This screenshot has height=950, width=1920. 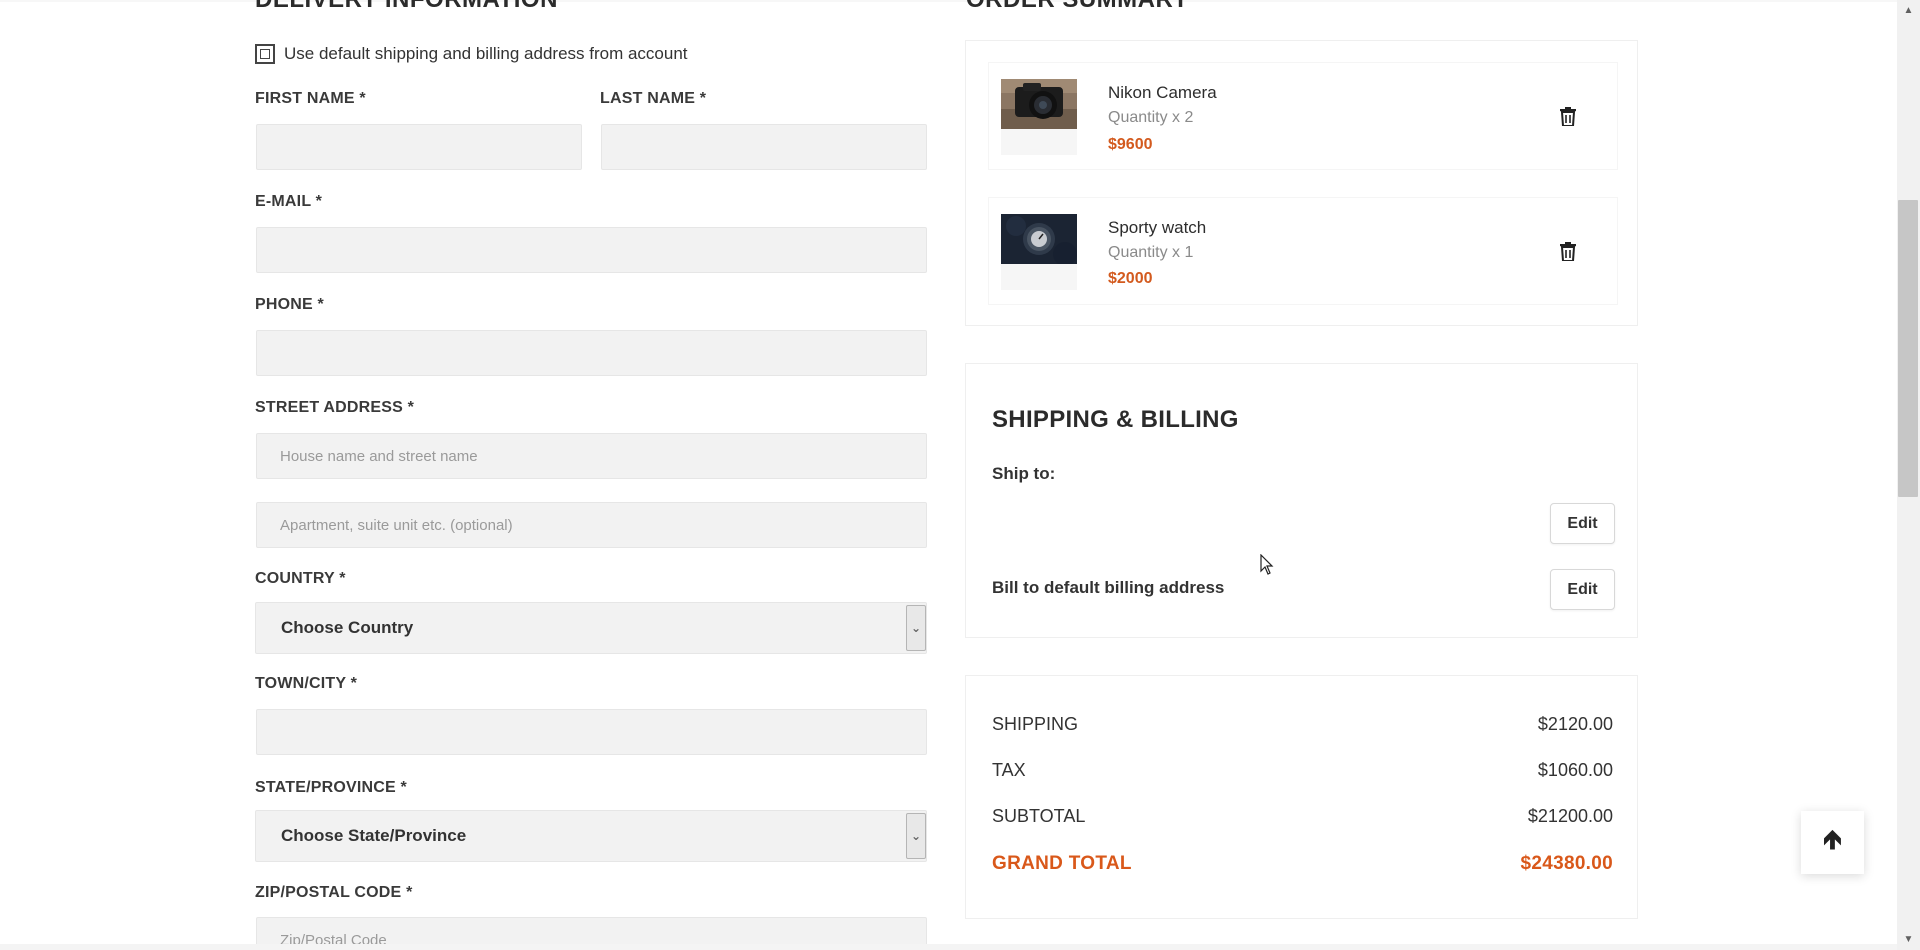 I want to click on order-item: Nikon Camera Quantity x 2 $9600, so click(x=1303, y=116).